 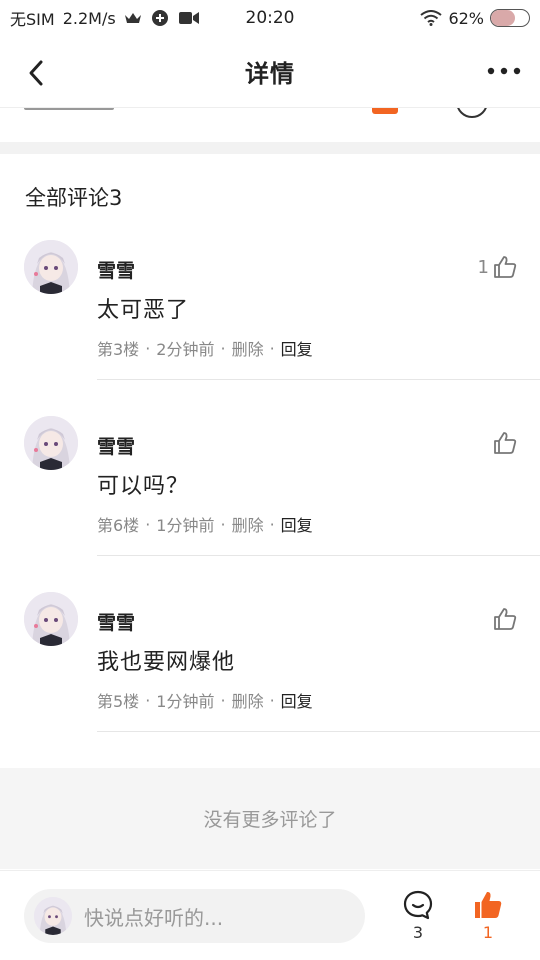 I want to click on section-divider, so click(x=270, y=148).